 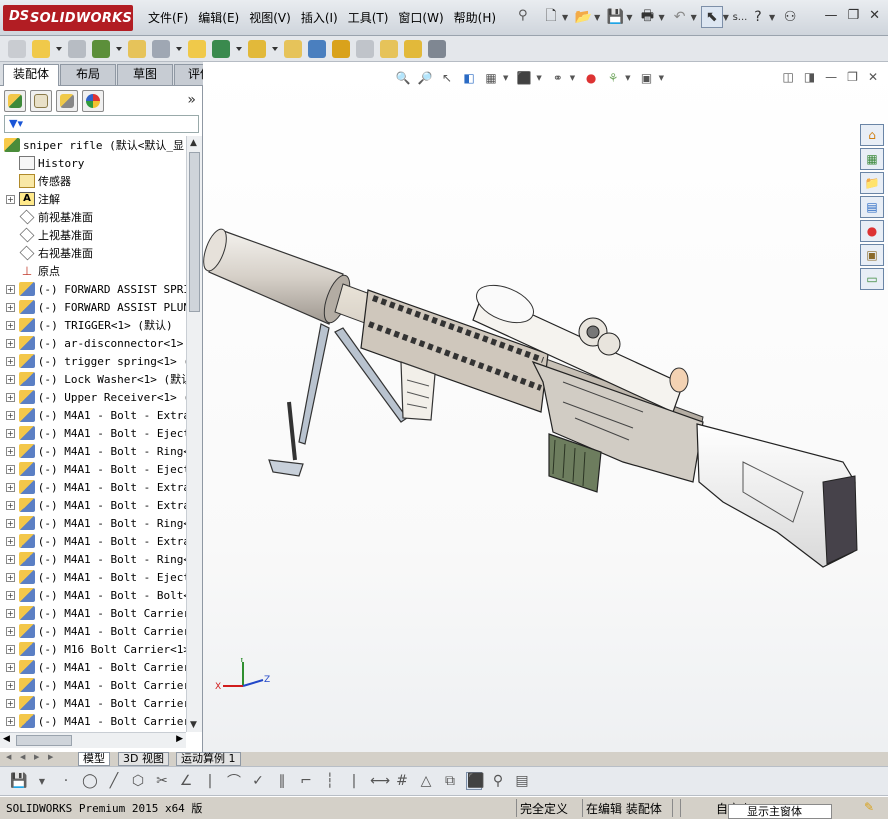 I want to click on camera-icon: ⚲, so click(x=498, y=781).